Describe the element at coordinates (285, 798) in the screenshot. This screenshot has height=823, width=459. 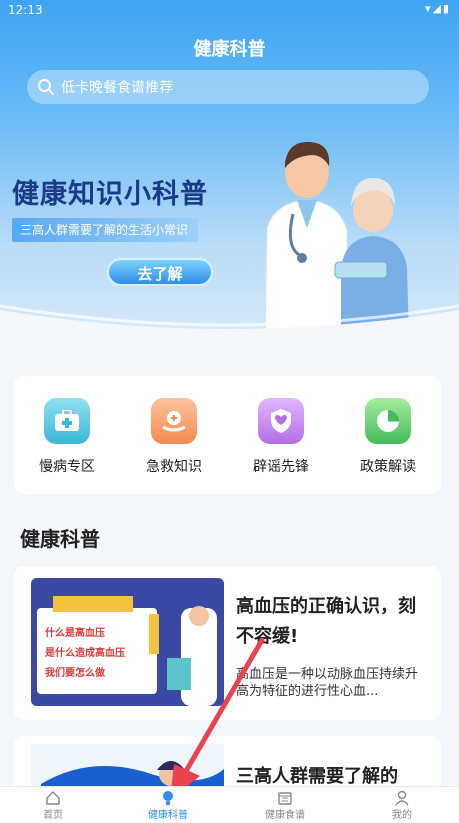
I see `calendar-icon` at that location.